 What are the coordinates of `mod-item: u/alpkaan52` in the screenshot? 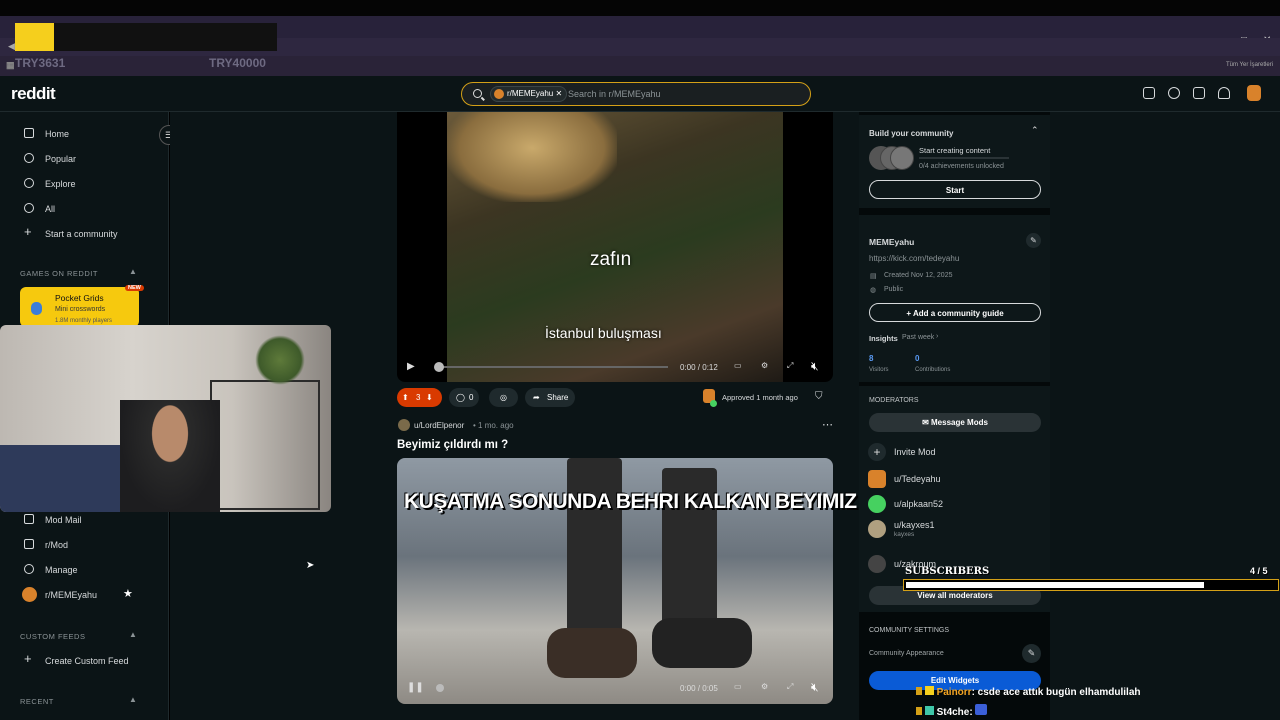 It's located at (953, 503).